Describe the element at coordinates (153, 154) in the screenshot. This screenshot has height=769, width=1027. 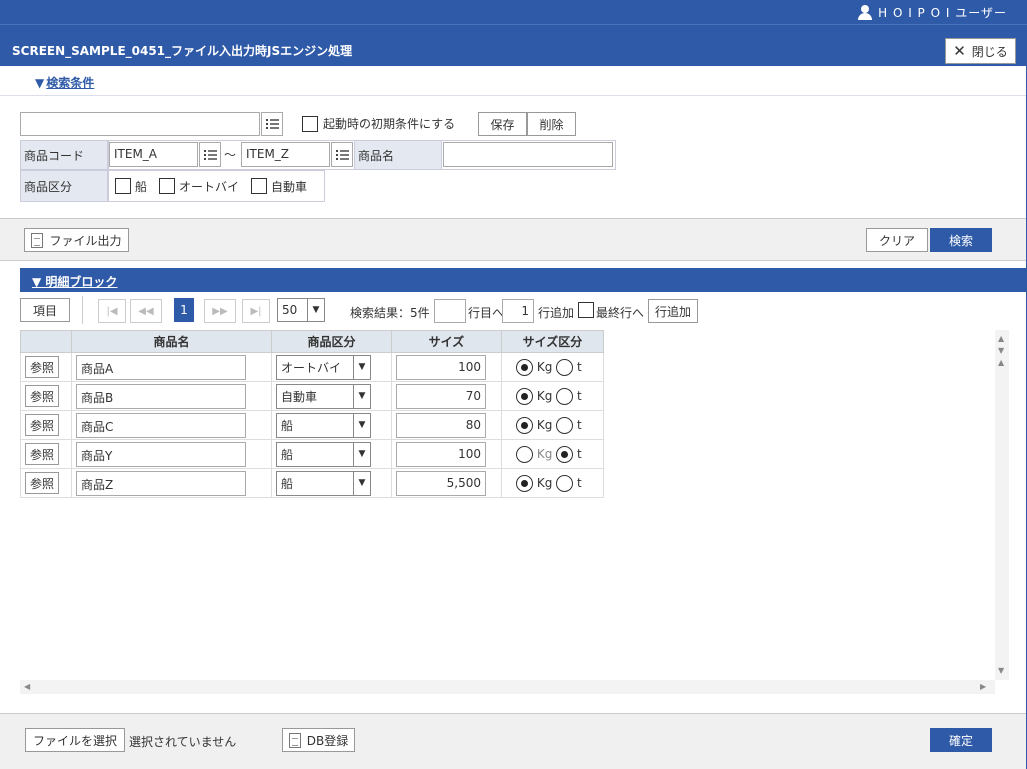
I see `product-code-from-input: ITEM_A` at that location.